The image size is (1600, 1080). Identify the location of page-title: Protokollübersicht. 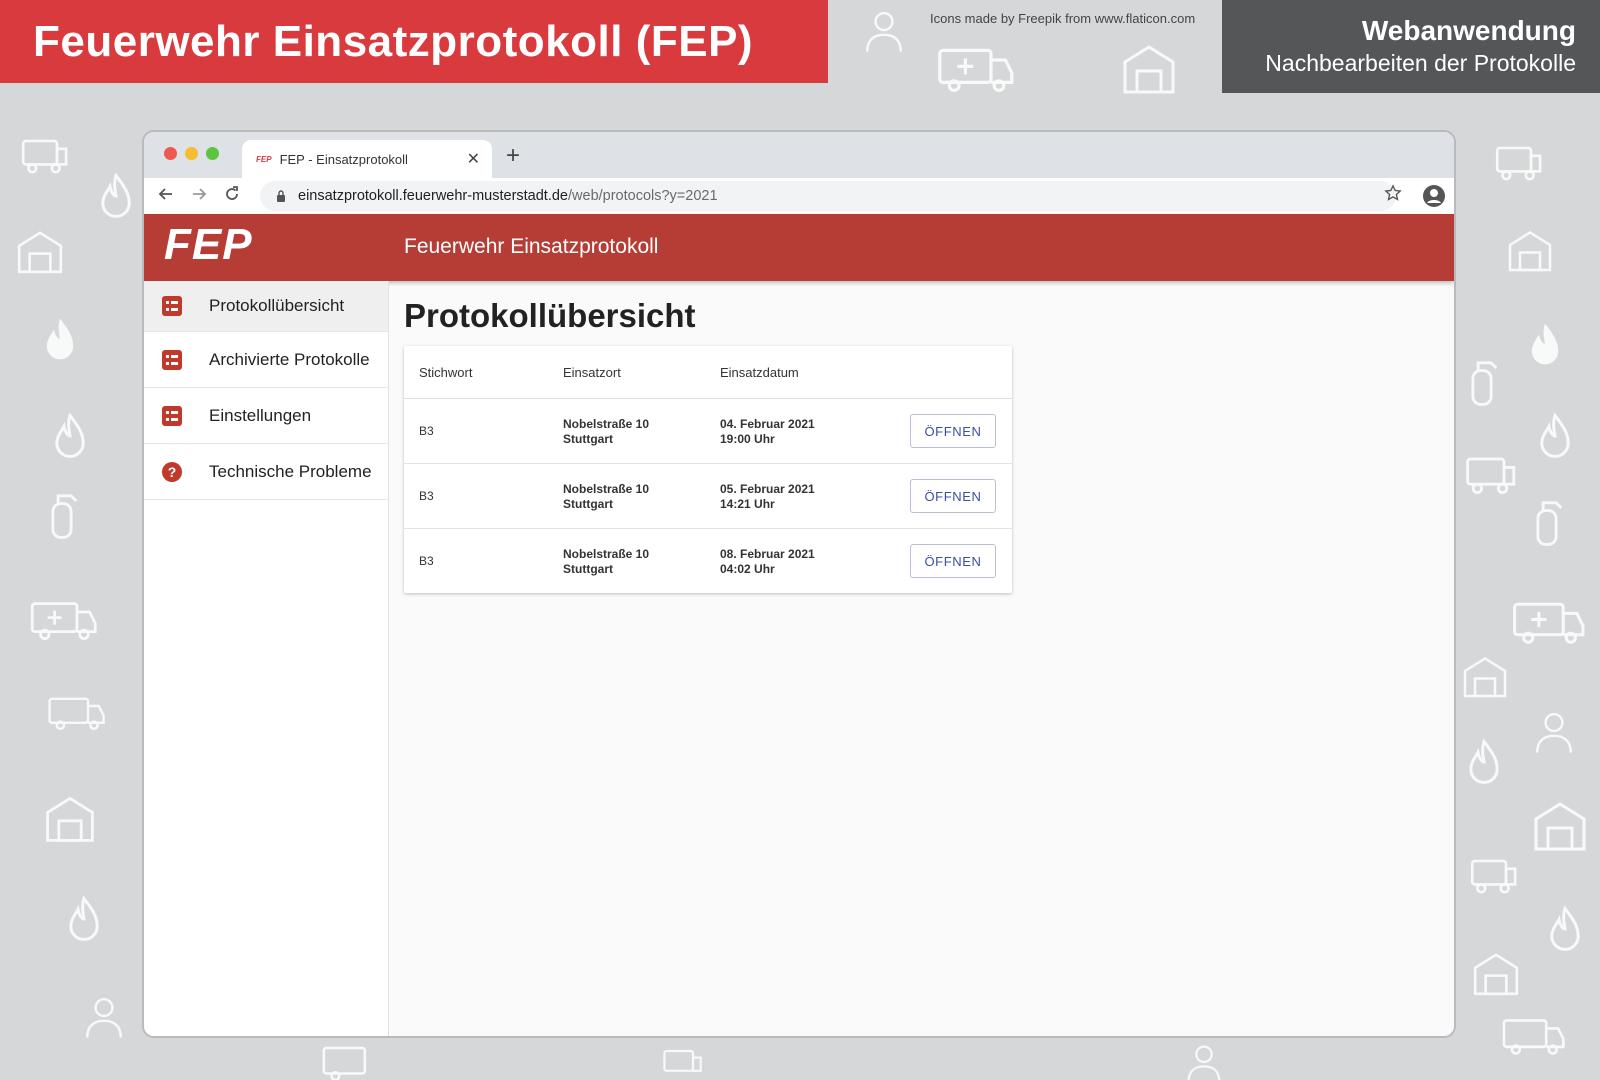
(550, 315).